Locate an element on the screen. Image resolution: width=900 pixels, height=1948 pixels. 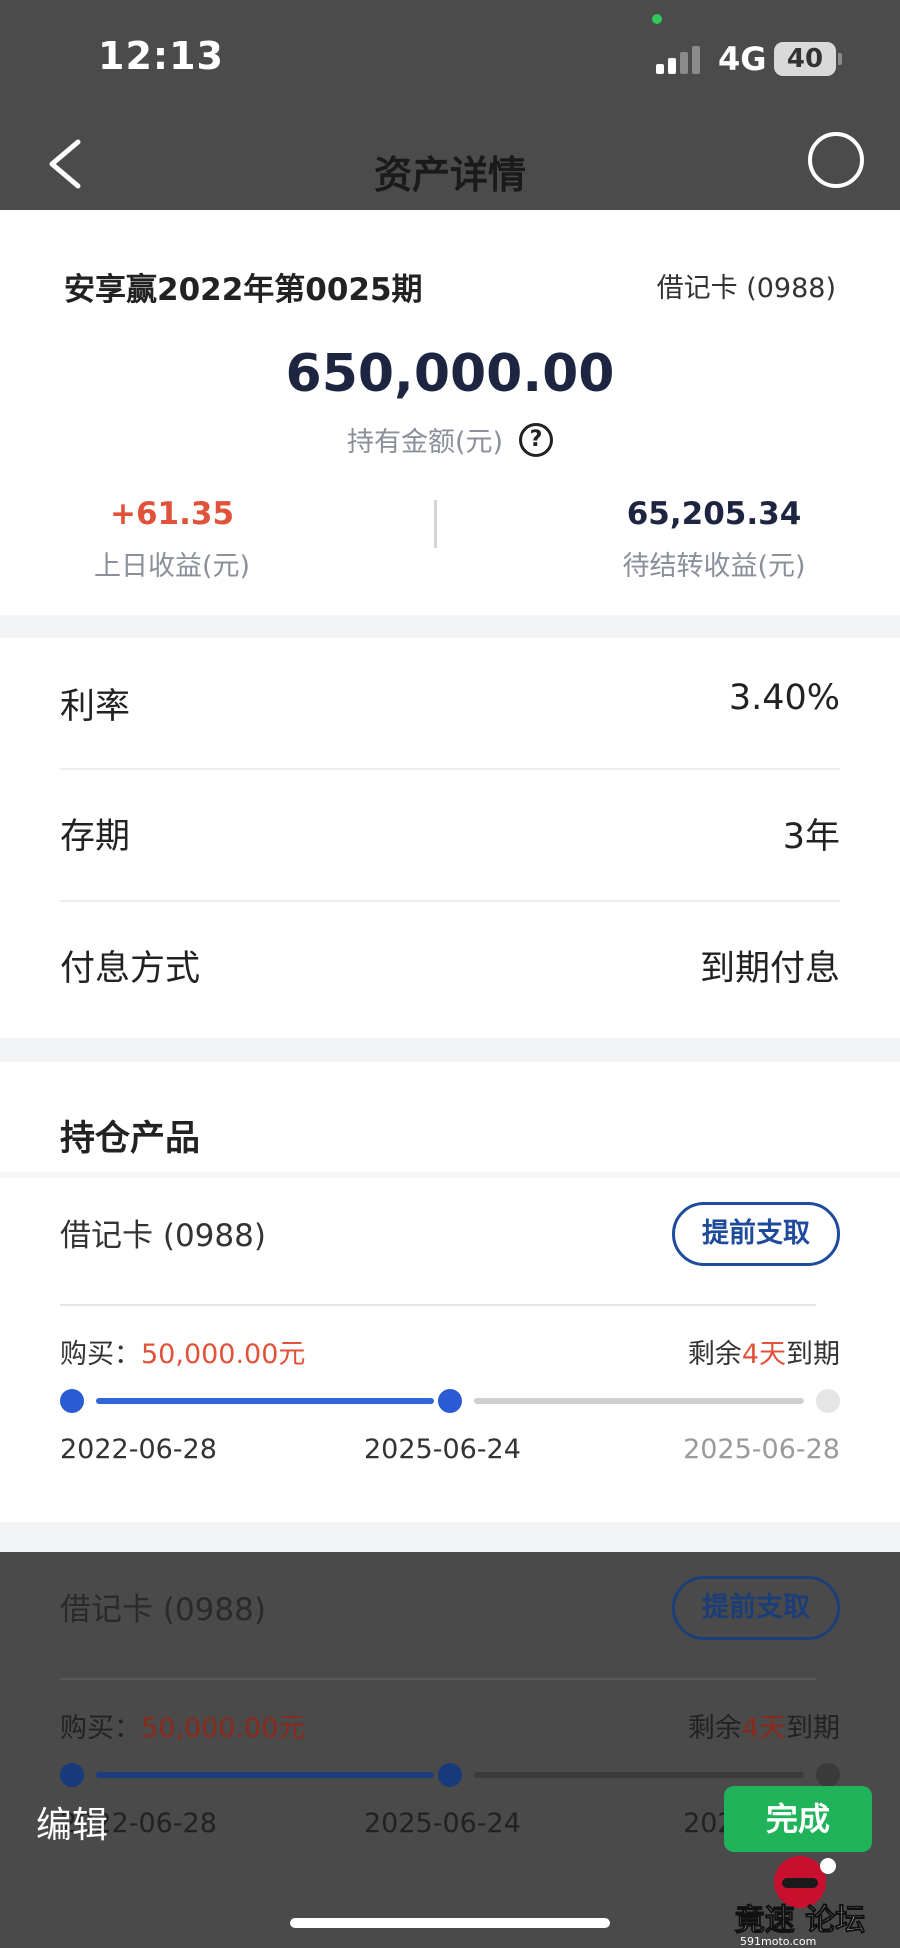
pending-earning-label: 待结转收益(元) is located at coordinates (714, 566).